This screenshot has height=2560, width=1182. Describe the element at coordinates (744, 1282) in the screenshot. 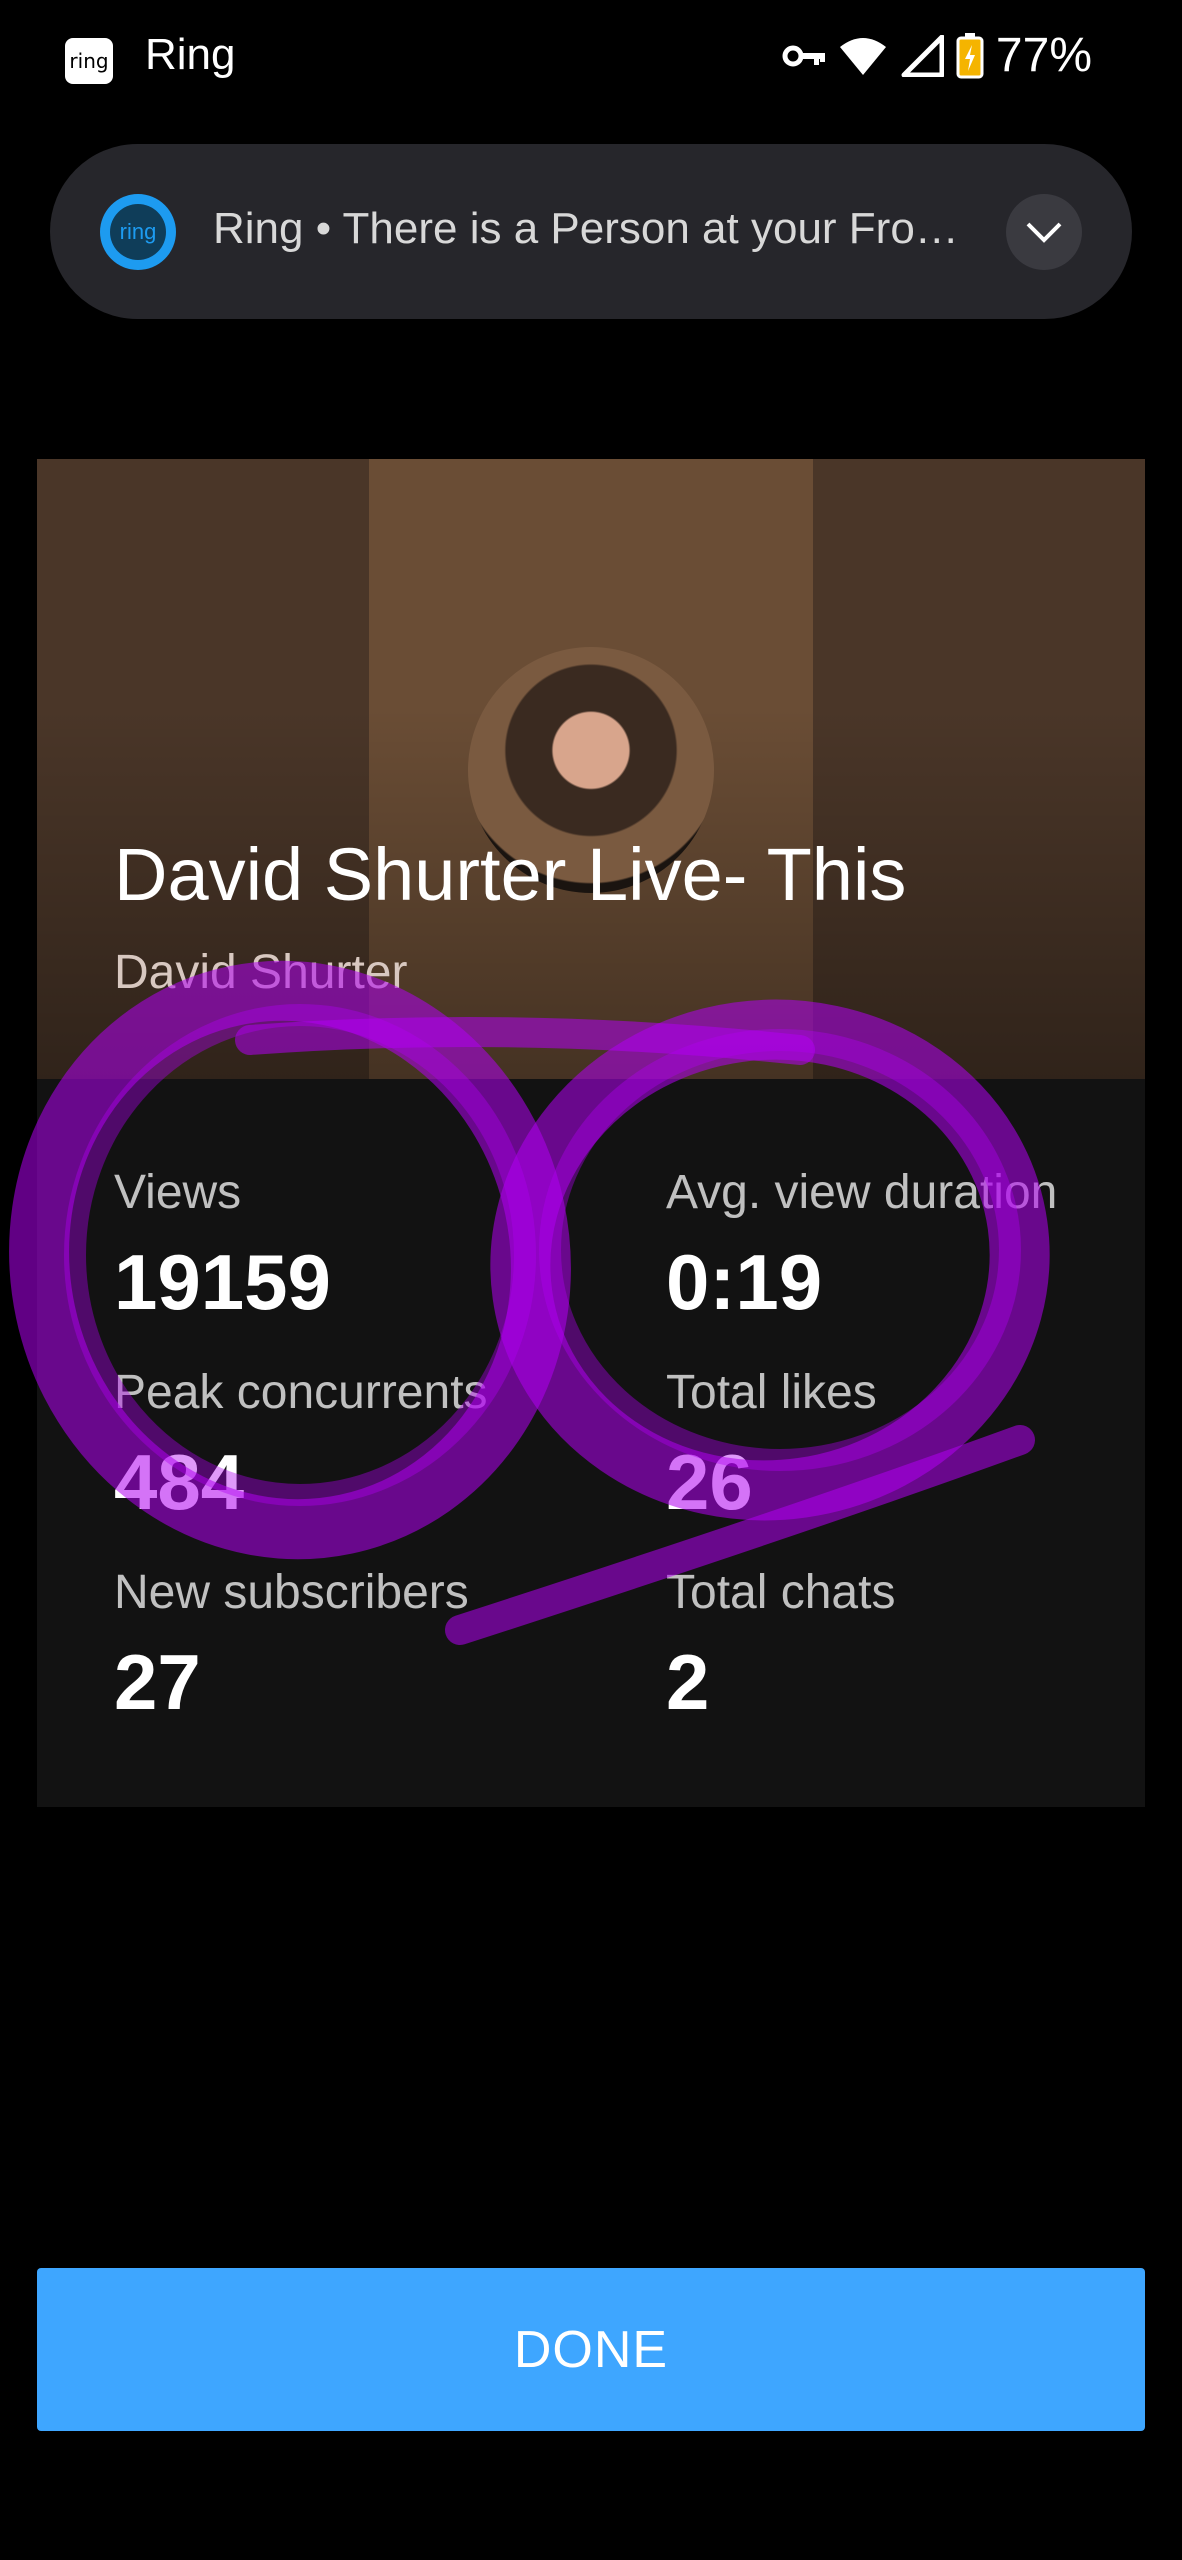

I see `avg-view-duration-value: 0:19` at that location.